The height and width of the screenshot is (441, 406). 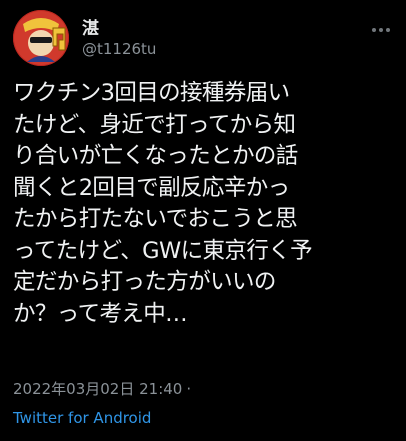 I want to click on source-link: Twitter for Android, so click(x=82, y=418).